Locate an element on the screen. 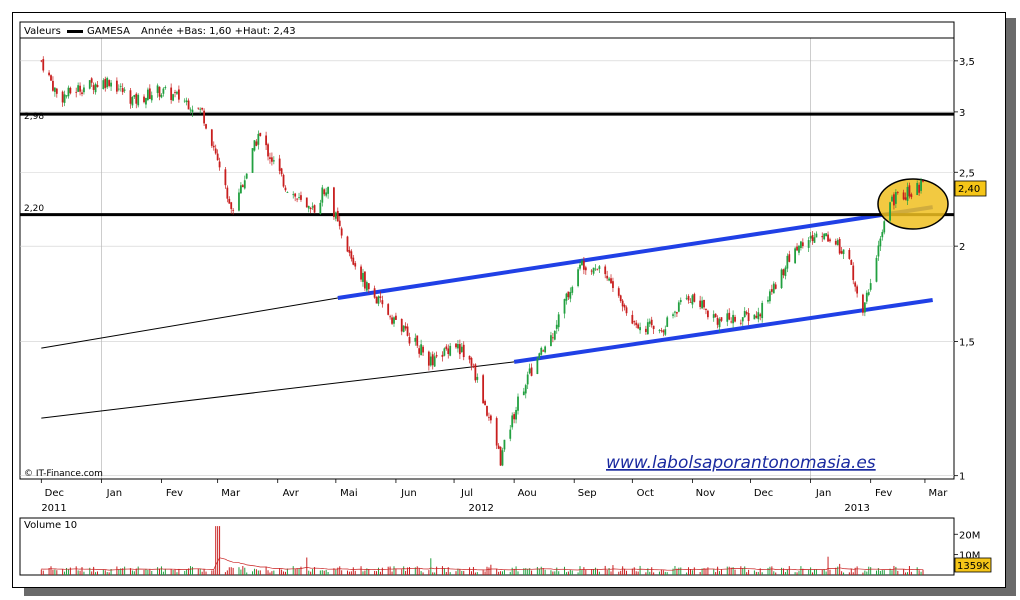 The image size is (1020, 600). x-month-label: Mar is located at coordinates (938, 493).